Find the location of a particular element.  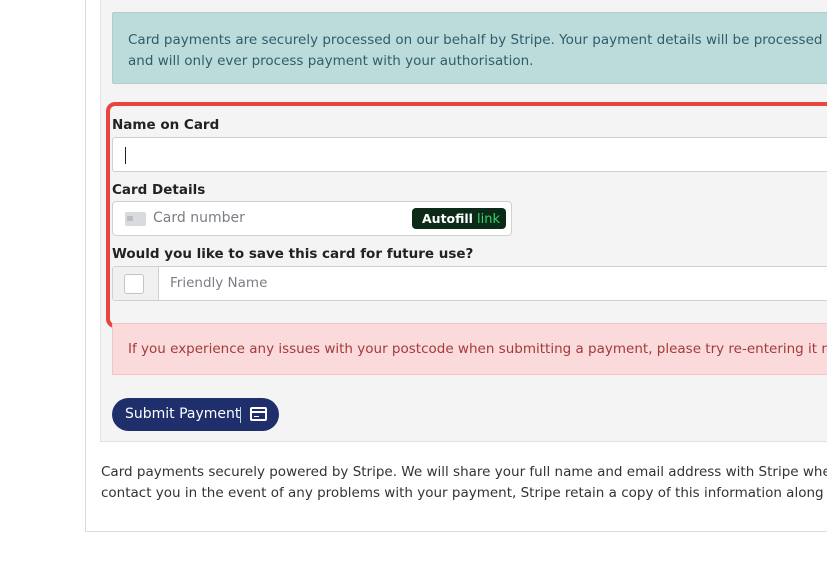

credit-card-icon is located at coordinates (258, 414).